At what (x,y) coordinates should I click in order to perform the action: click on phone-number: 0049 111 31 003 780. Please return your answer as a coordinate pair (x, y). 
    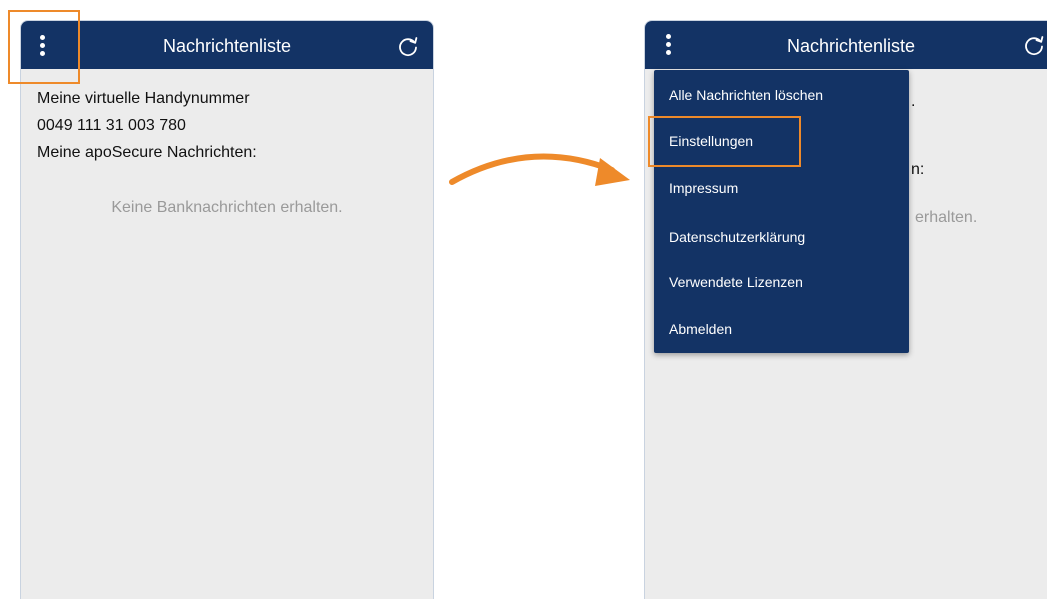
    Looking at the image, I should click on (111, 125).